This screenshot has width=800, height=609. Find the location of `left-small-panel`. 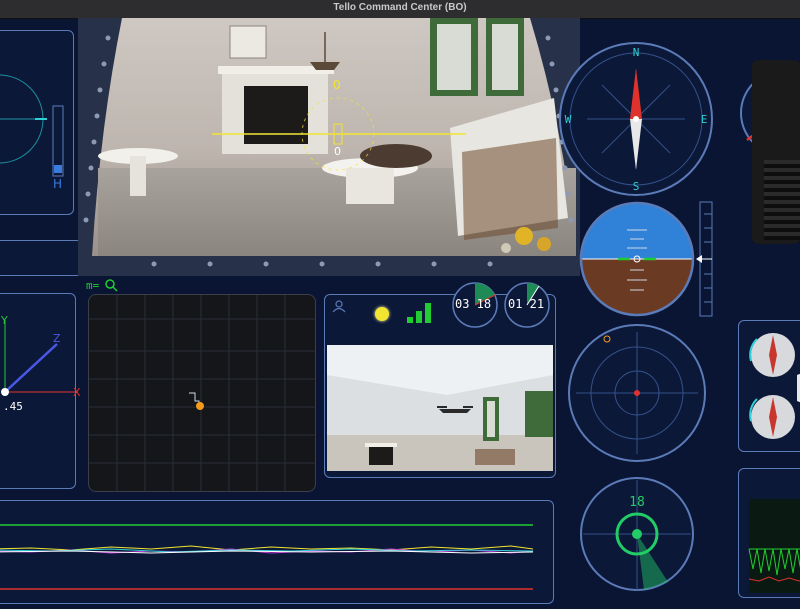

left-small-panel is located at coordinates (44, 258).